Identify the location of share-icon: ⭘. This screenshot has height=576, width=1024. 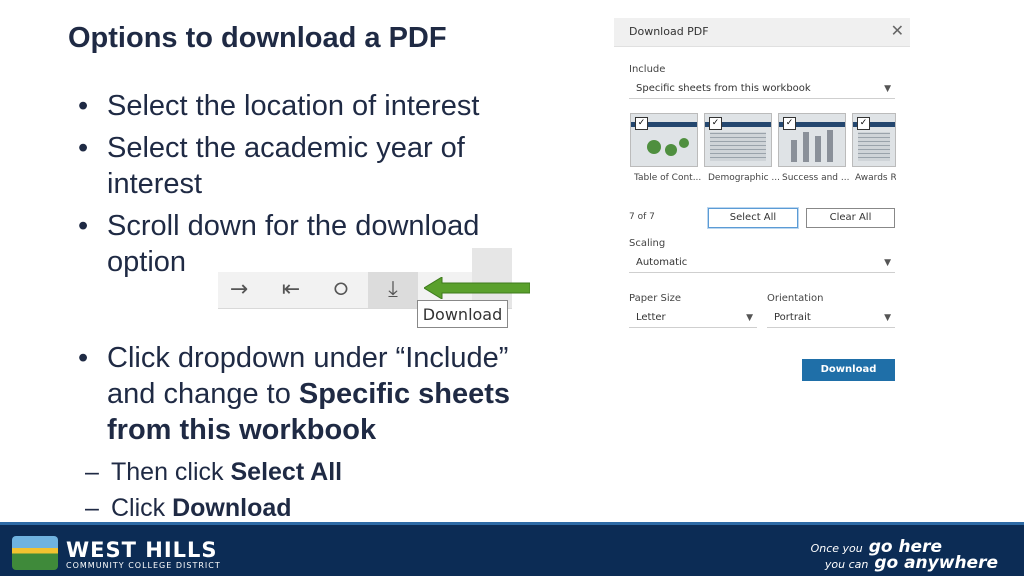
(341, 290).